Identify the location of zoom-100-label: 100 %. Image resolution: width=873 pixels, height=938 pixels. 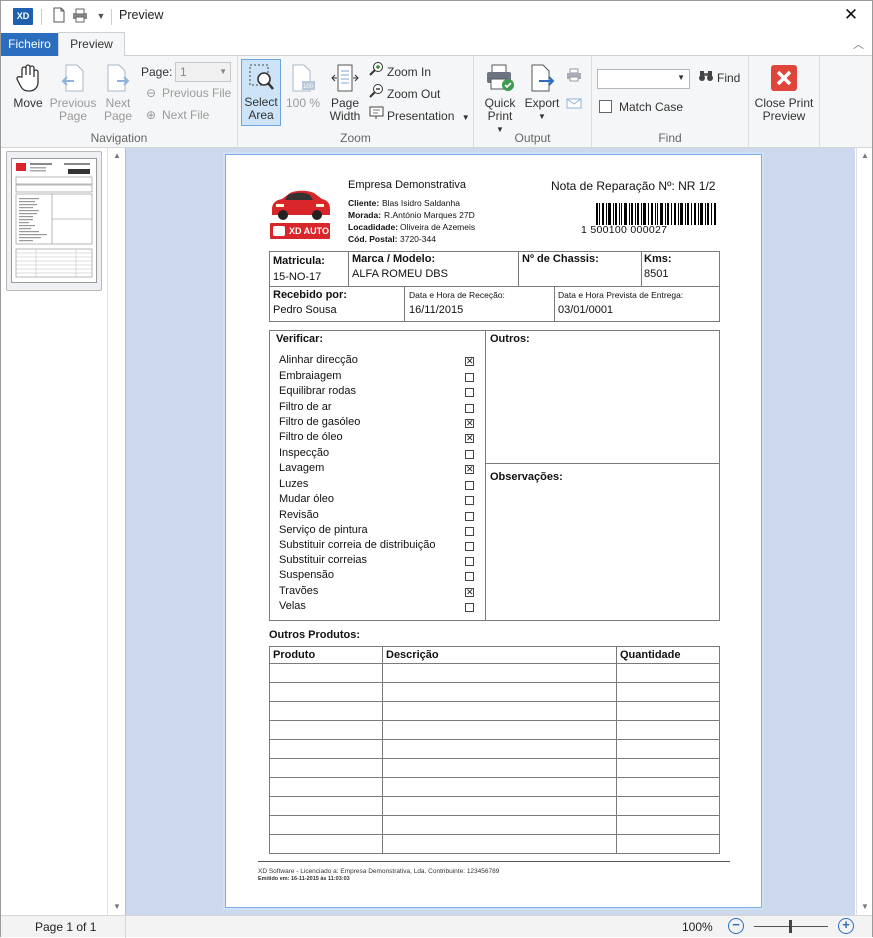
(303, 103).